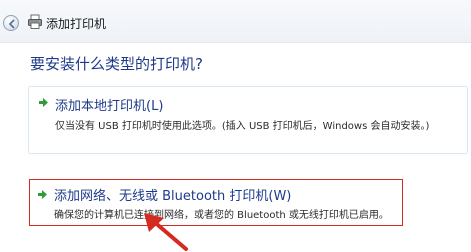 The image size is (471, 252). What do you see at coordinates (221, 215) in the screenshot?
I see `option-description: 确保您的计算机已连接到网络，或者您的 Bluetooth 或无线打印机已启用。` at bounding box center [221, 215].